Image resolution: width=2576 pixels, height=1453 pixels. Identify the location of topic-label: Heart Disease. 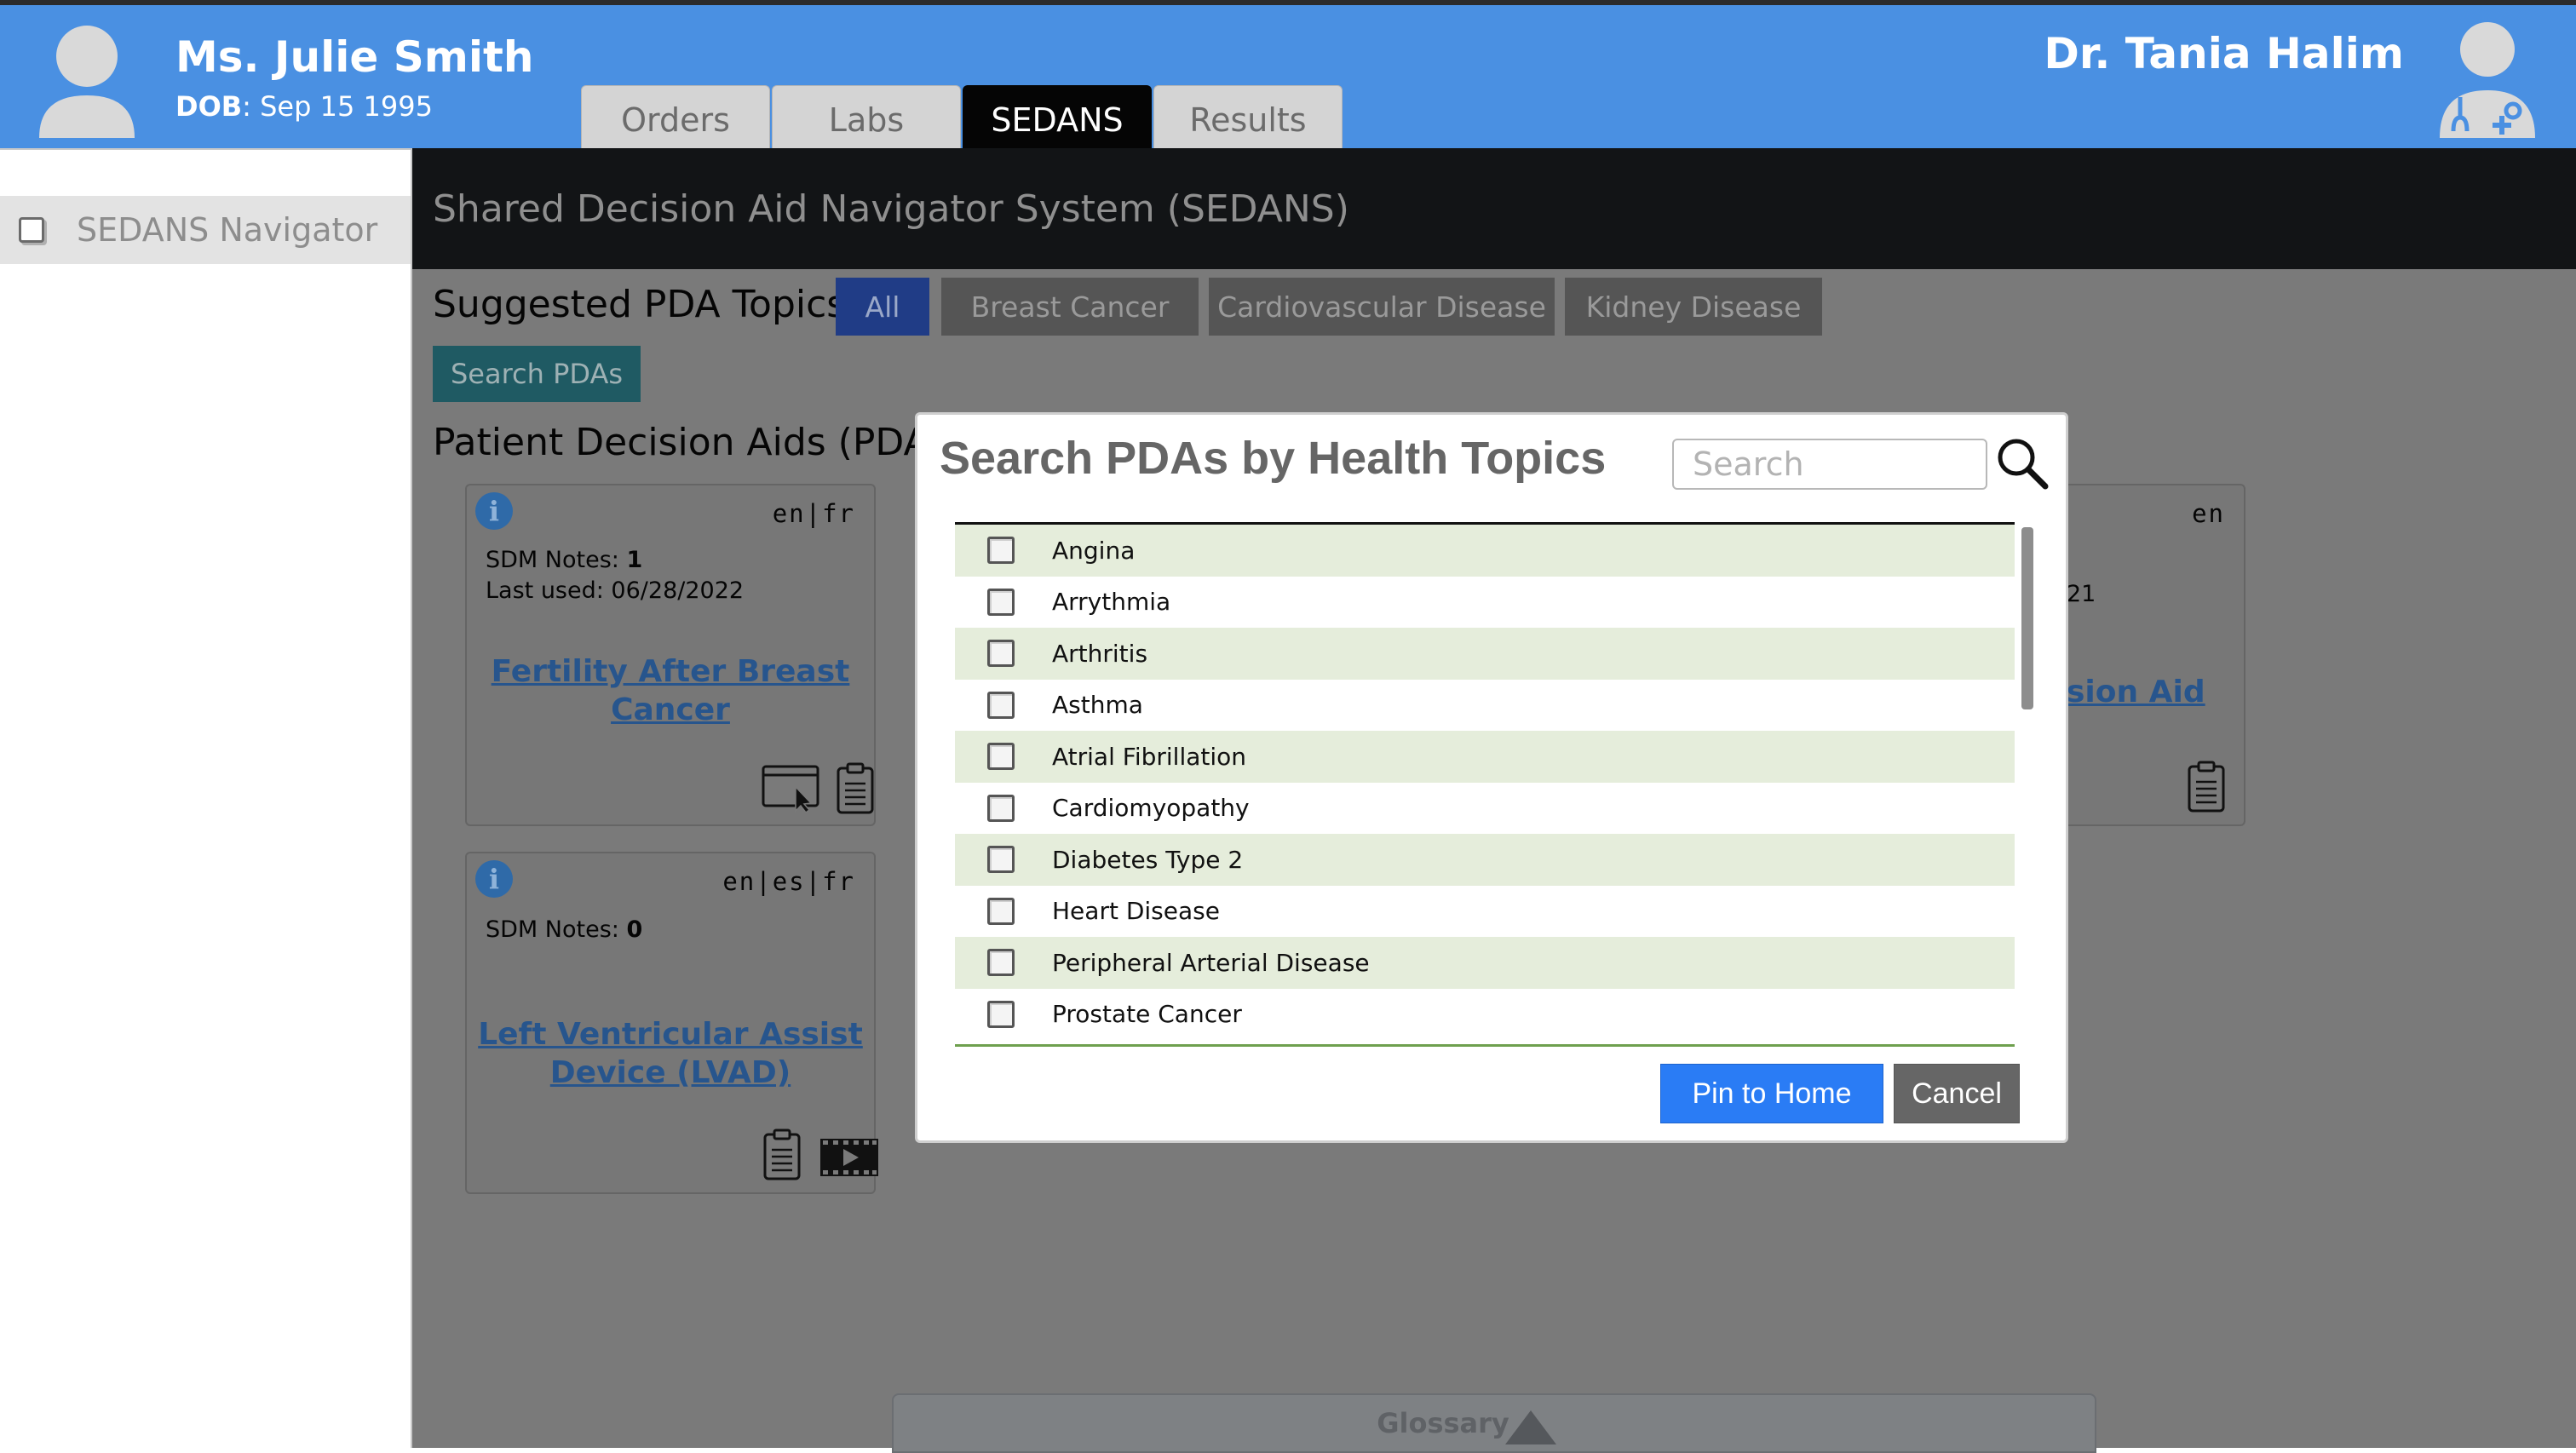
(1136, 911).